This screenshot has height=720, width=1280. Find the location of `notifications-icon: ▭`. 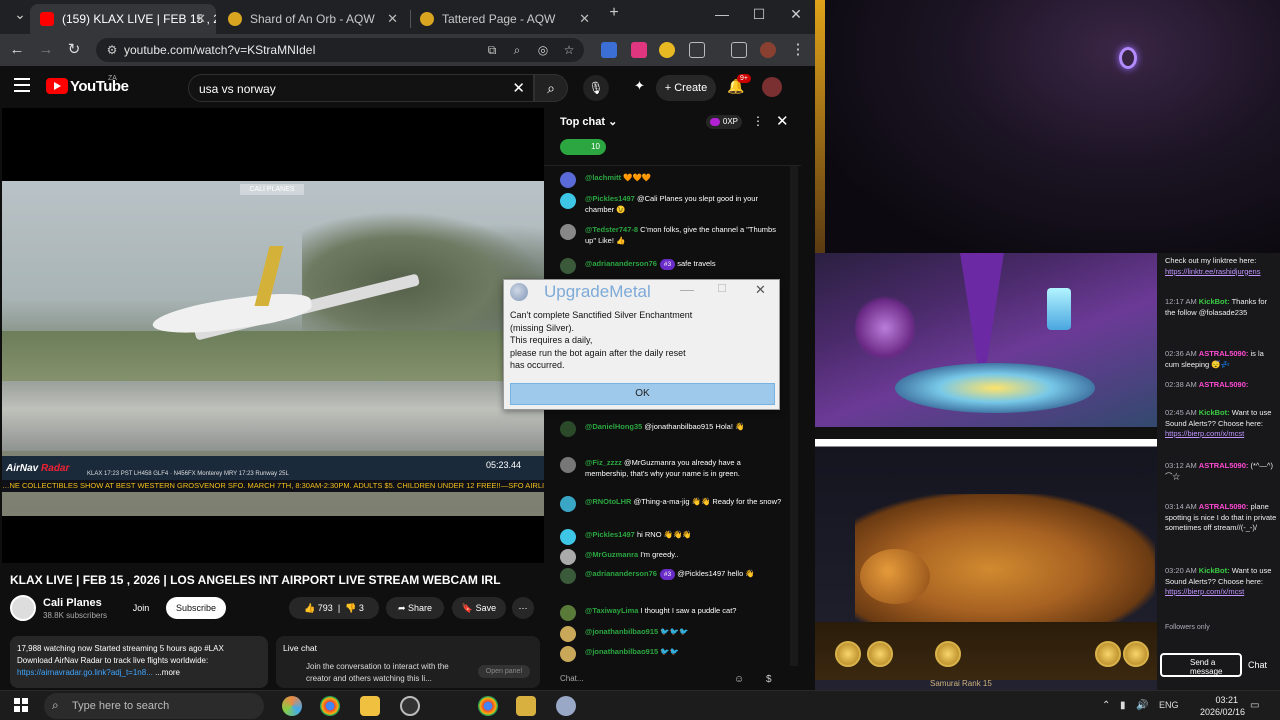

notifications-icon: ▭ is located at coordinates (1254, 705).